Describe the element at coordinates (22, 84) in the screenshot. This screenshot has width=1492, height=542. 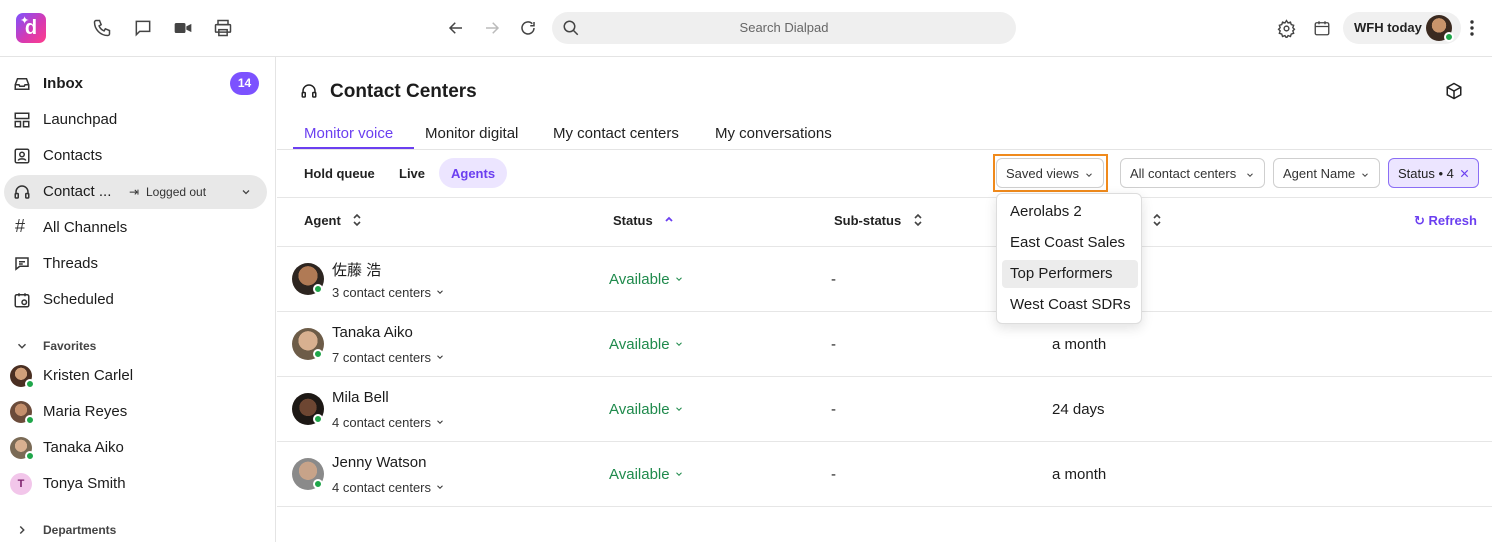
I see `inbox-icon` at that location.